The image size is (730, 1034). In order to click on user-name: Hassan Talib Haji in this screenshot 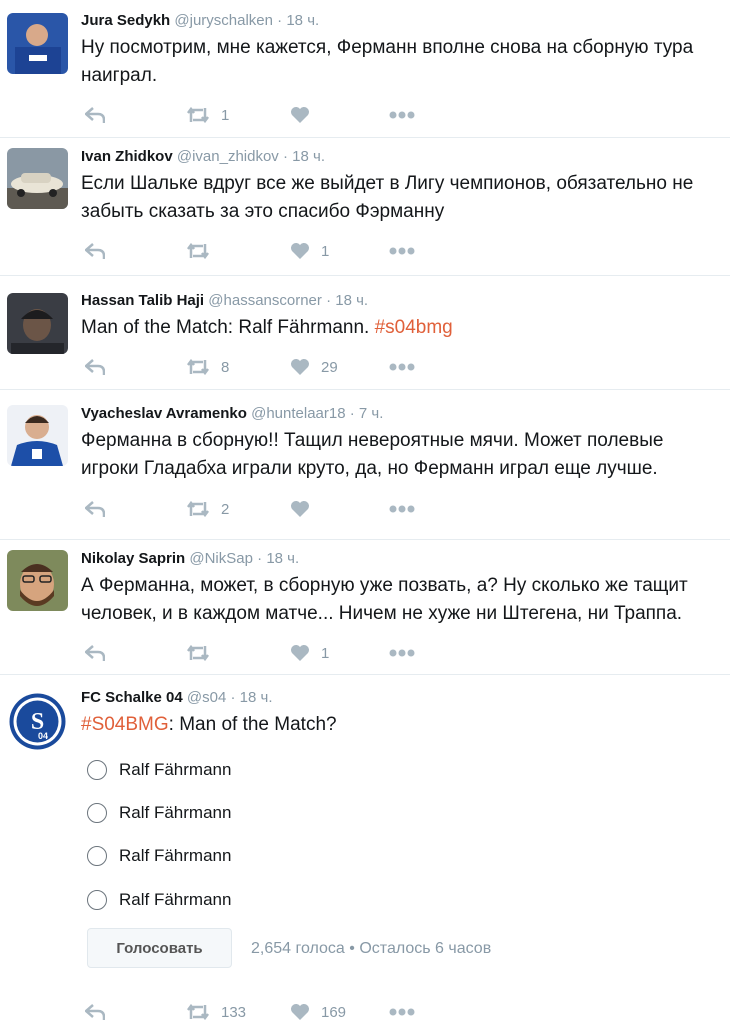, I will do `click(142, 300)`.